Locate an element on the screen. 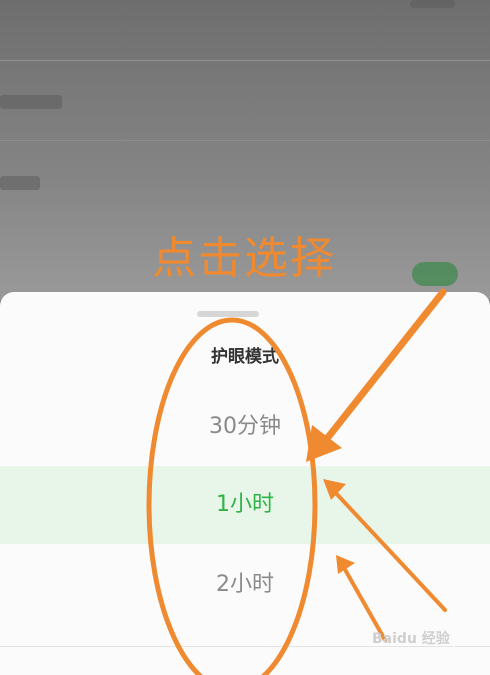  watermark-logo: Baidu 经验 is located at coordinates (411, 639).